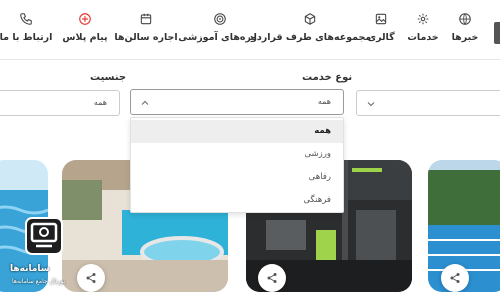 This screenshot has height=292, width=500. I want to click on gender-select-value: همه, so click(100, 102).